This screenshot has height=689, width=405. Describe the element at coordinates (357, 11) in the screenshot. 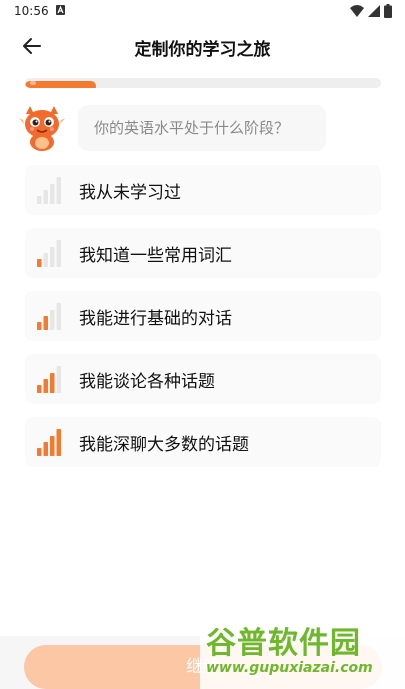

I see `wifi-icon` at that location.